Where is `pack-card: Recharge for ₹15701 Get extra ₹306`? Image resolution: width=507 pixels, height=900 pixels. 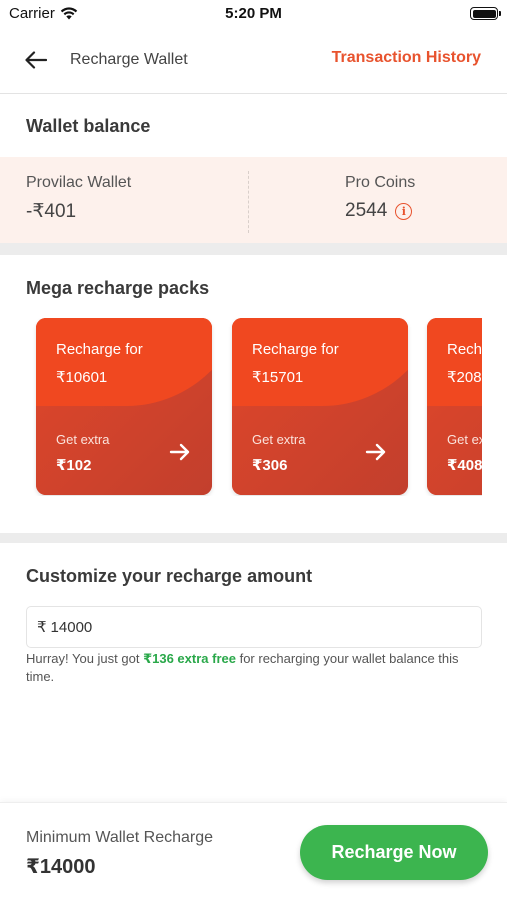 pack-card: Recharge for ₹15701 Get extra ₹306 is located at coordinates (320, 406).